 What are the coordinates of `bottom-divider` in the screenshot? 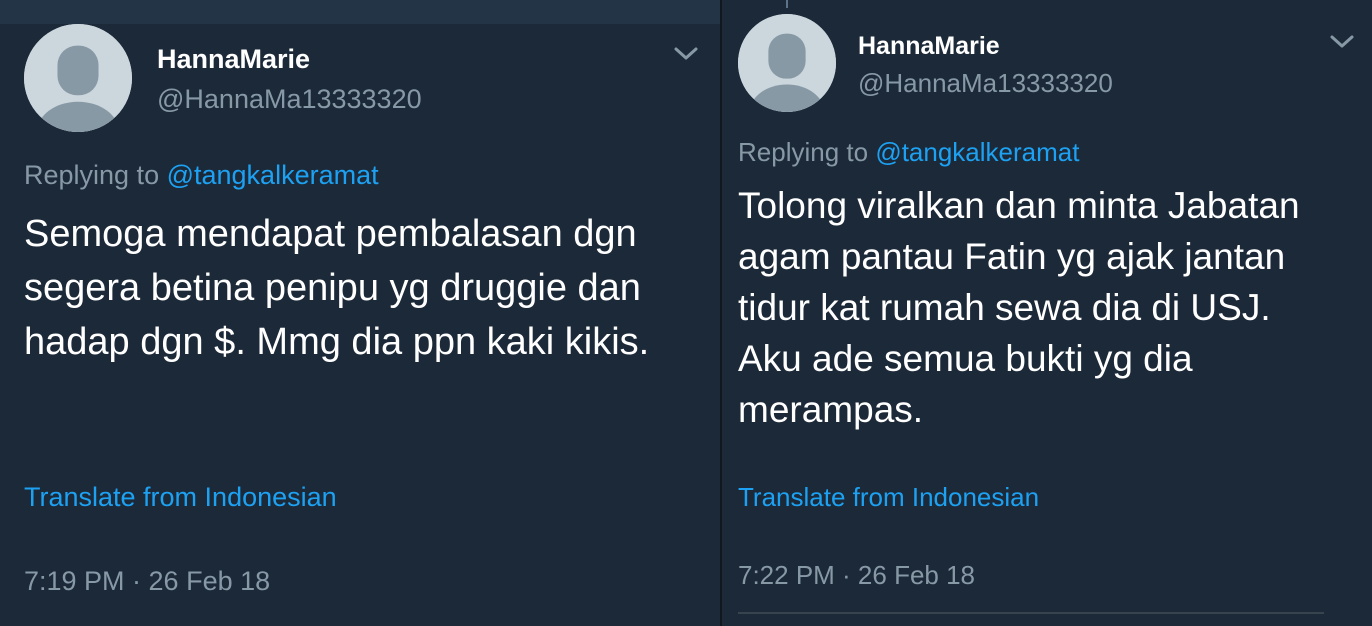 It's located at (1031, 613).